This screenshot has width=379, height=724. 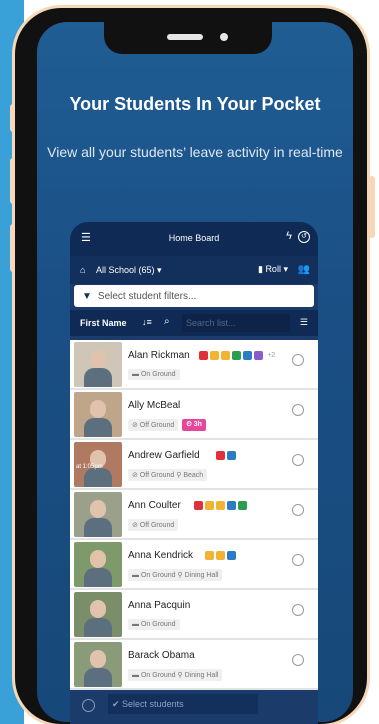 What do you see at coordinates (194, 565) in the screenshot?
I see `student-row: Anna Kendrick ▬ On Ground ⚲ Dining Hall` at bounding box center [194, 565].